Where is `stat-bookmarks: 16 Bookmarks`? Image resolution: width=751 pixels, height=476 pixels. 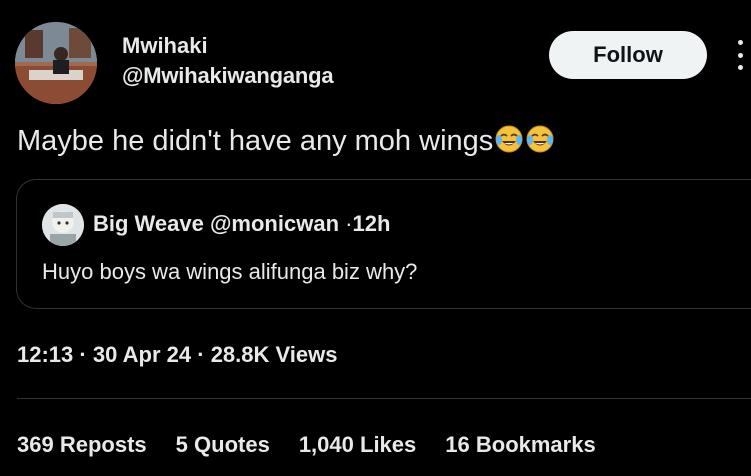 stat-bookmarks: 16 Bookmarks is located at coordinates (520, 445).